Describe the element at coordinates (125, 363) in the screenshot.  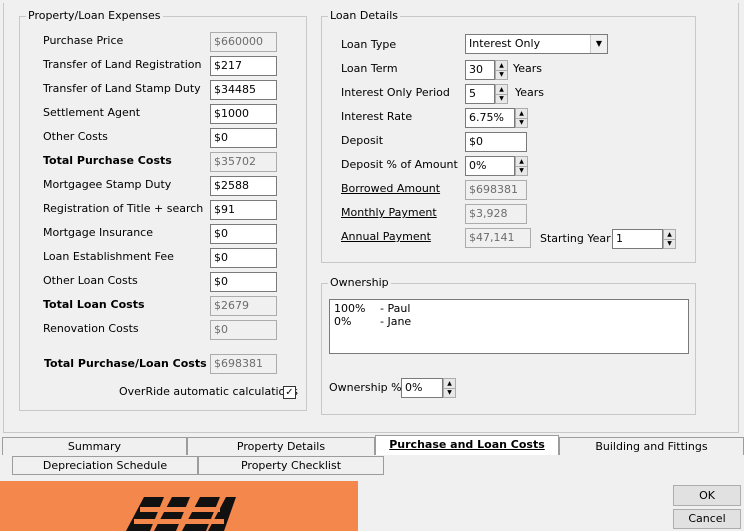
I see `total-purchase-loan-costs-label: Total Purchase/Loan Costs` at that location.